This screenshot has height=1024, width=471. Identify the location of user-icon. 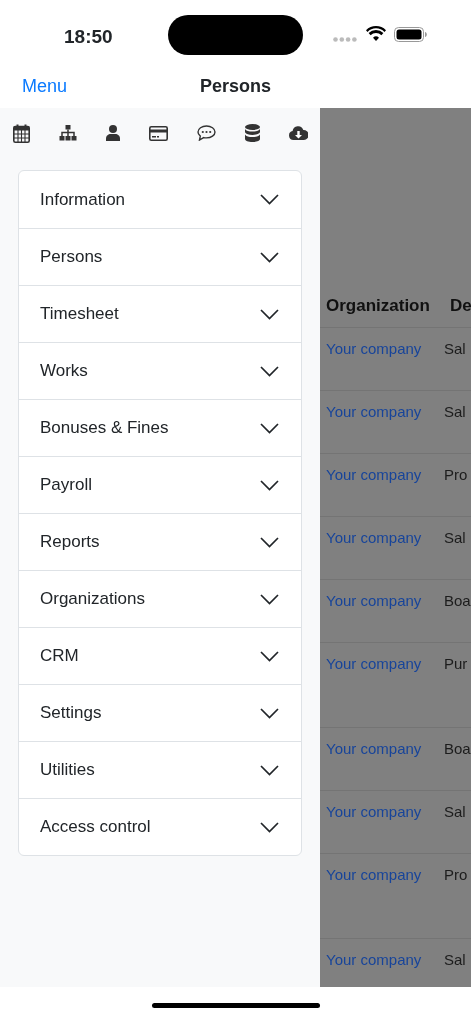
(113, 133).